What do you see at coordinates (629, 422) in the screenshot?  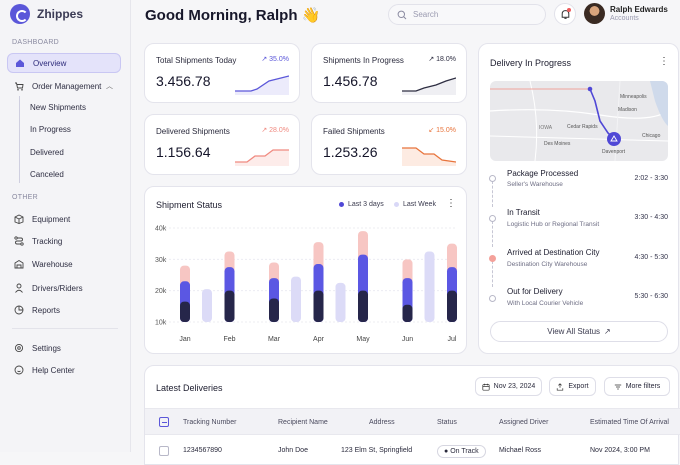 I see `column-header: Estimated Time Of Arrival` at bounding box center [629, 422].